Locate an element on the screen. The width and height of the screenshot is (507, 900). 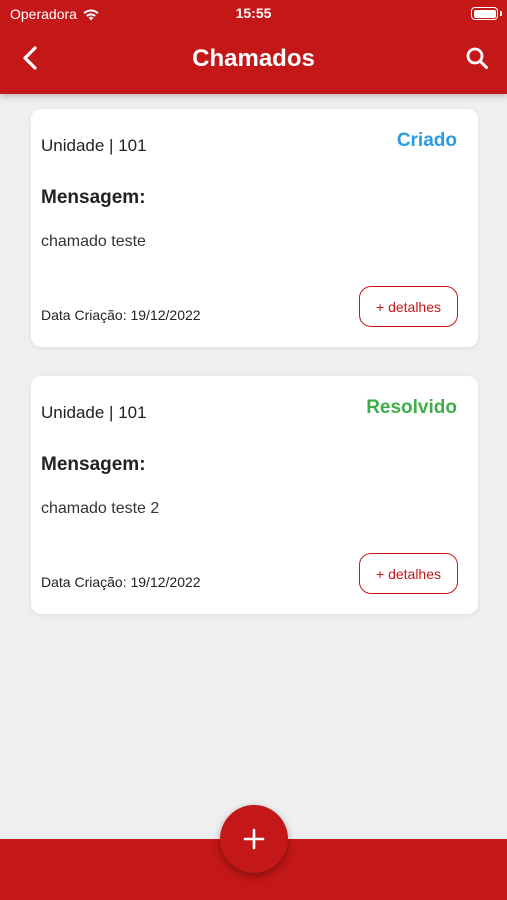
add-ticket-button is located at coordinates (254, 839).